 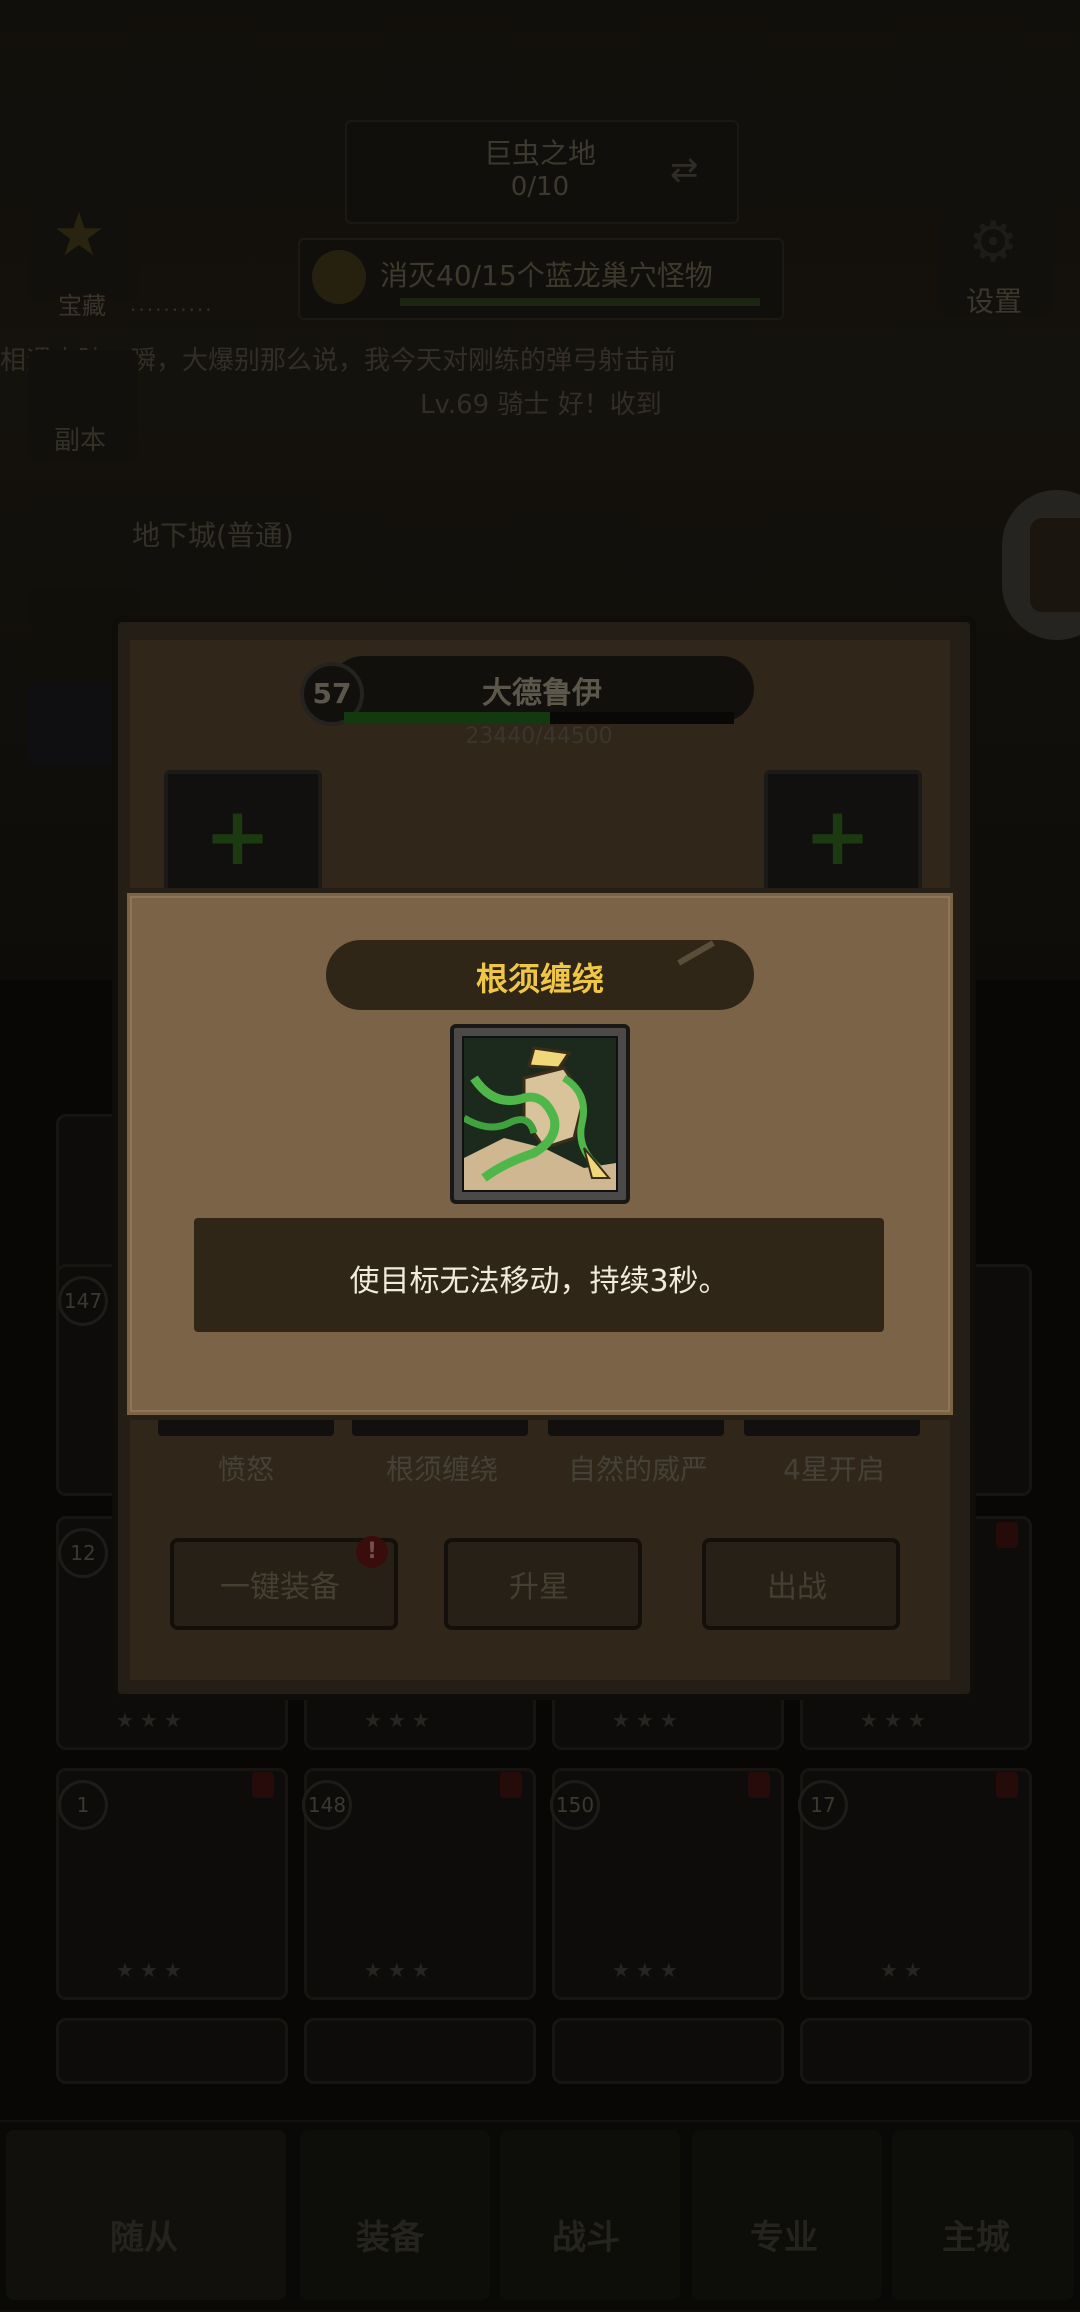 I want to click on root-entangle-icon-art, so click(x=539, y=1114).